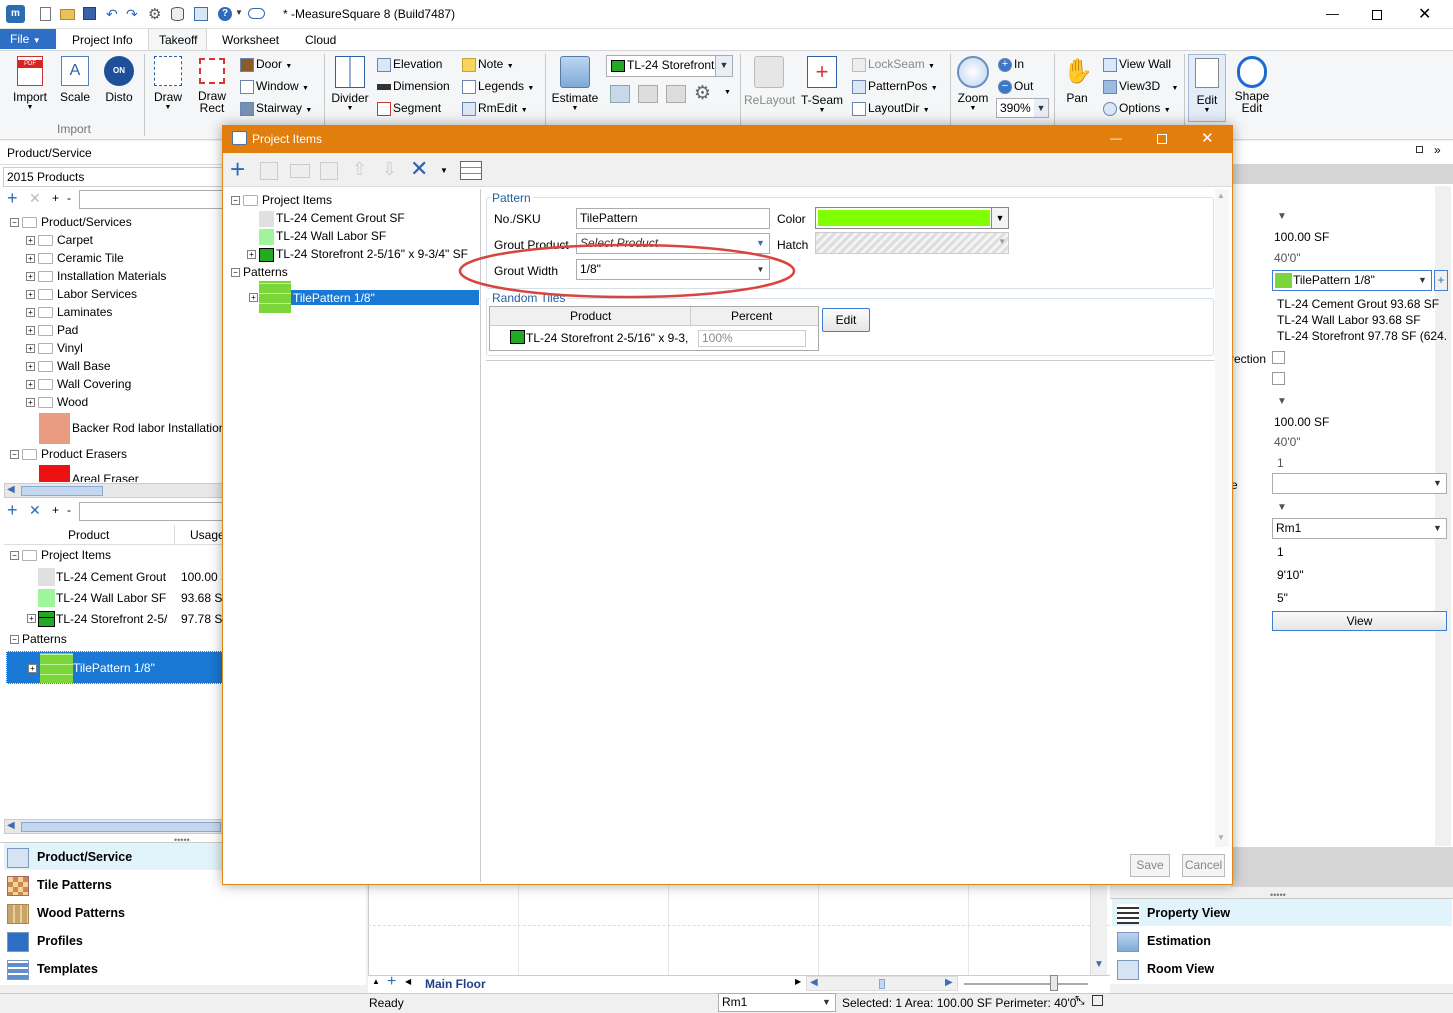 The image size is (1453, 1013). I want to click on random-col-percent: Percent, so click(751, 316).